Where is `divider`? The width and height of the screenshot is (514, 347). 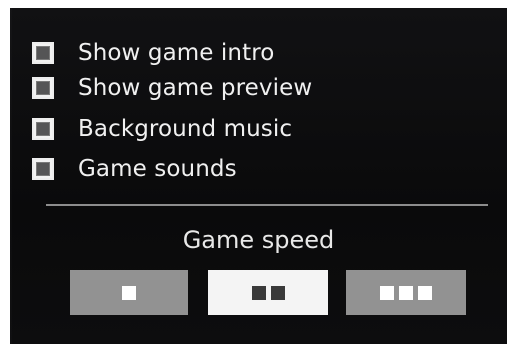 divider is located at coordinates (267, 205).